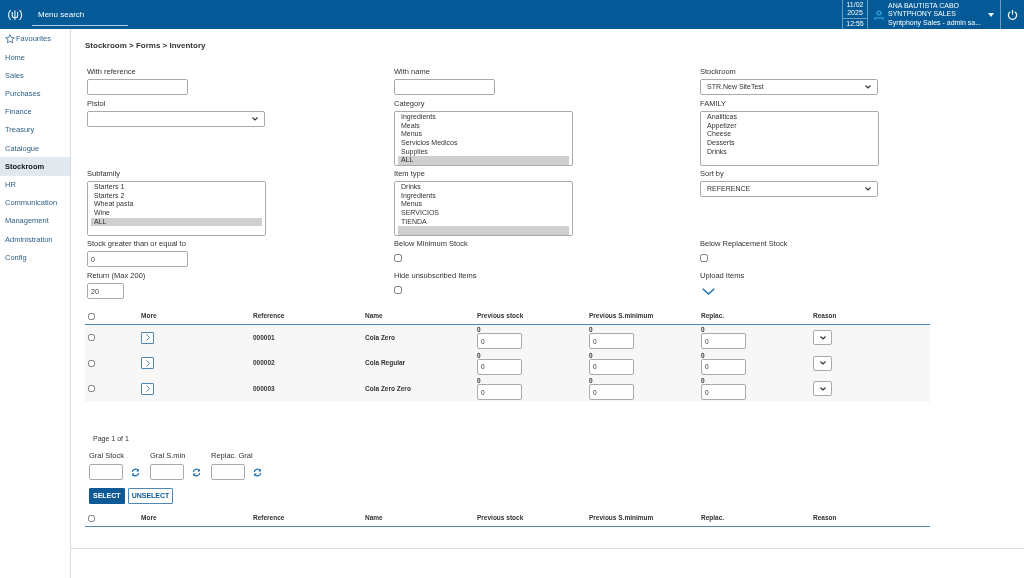 Image resolution: width=1024 pixels, height=578 pixels. I want to click on select-field, so click(176, 119).